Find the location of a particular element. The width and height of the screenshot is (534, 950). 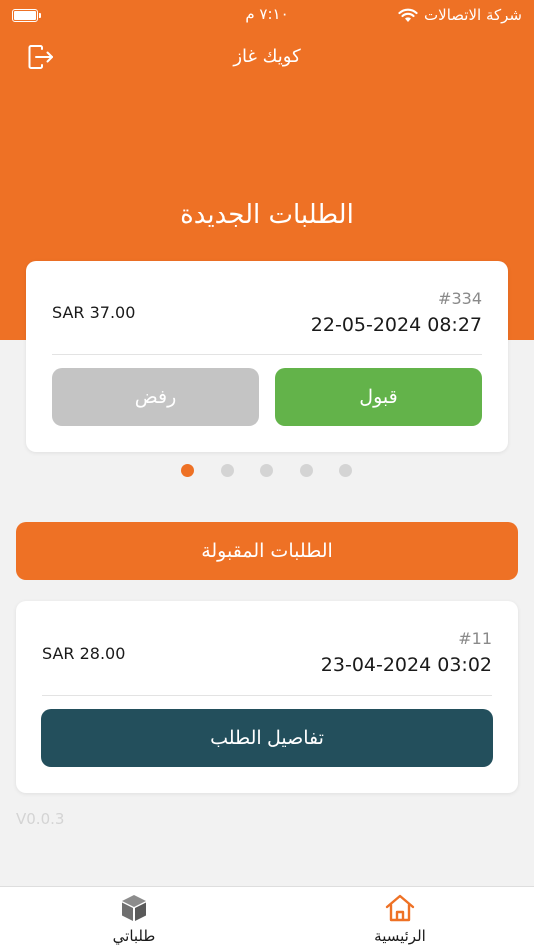

accept-button: قبول is located at coordinates (378, 397).